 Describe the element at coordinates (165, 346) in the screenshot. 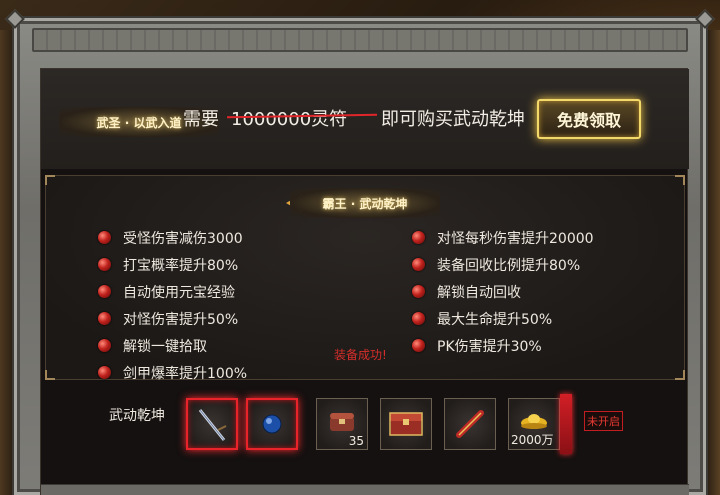

I see `effect-text: 解锁一键拾取` at that location.